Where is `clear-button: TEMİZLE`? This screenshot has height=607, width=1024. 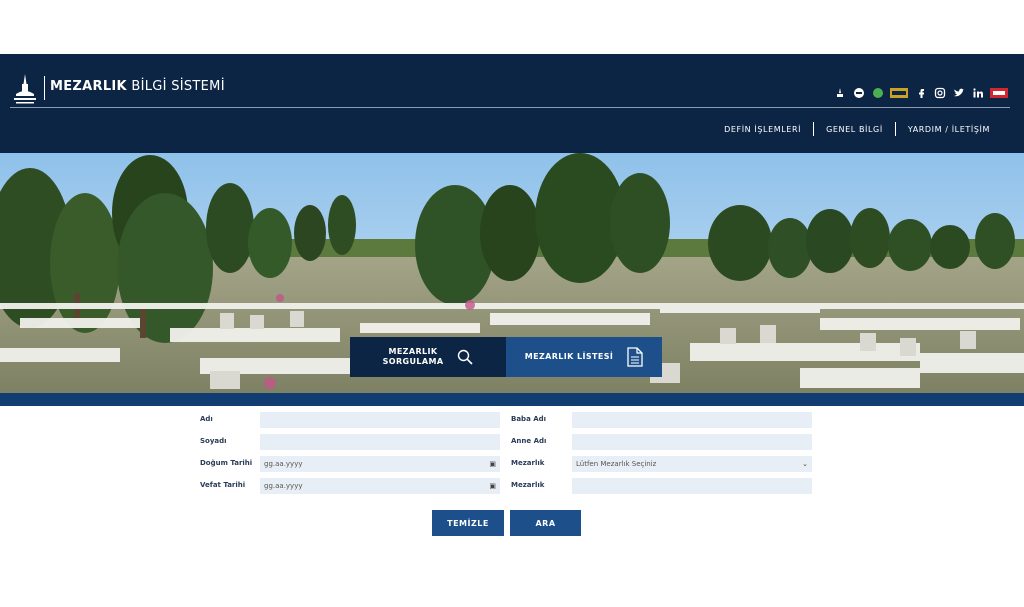
clear-button: TEMİZLE is located at coordinates (468, 523).